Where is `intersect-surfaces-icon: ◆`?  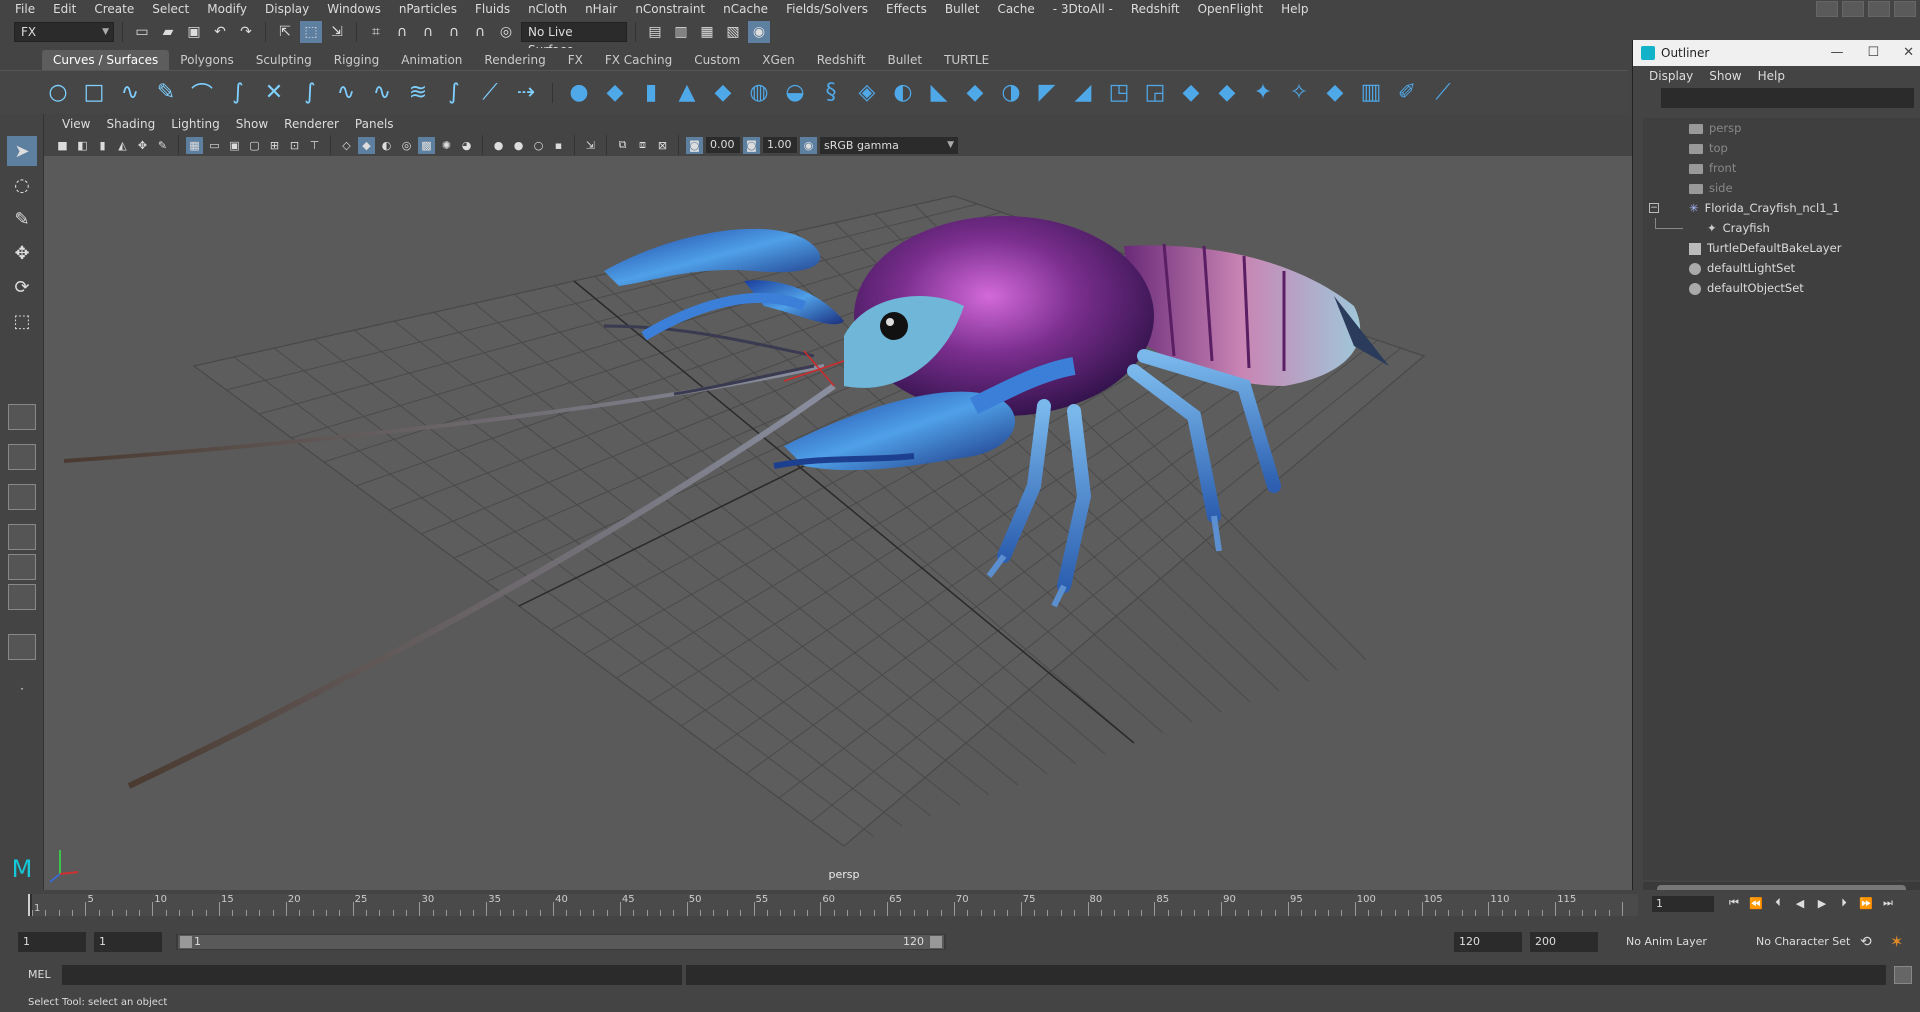
intersect-surfaces-icon: ◆ is located at coordinates (1191, 93).